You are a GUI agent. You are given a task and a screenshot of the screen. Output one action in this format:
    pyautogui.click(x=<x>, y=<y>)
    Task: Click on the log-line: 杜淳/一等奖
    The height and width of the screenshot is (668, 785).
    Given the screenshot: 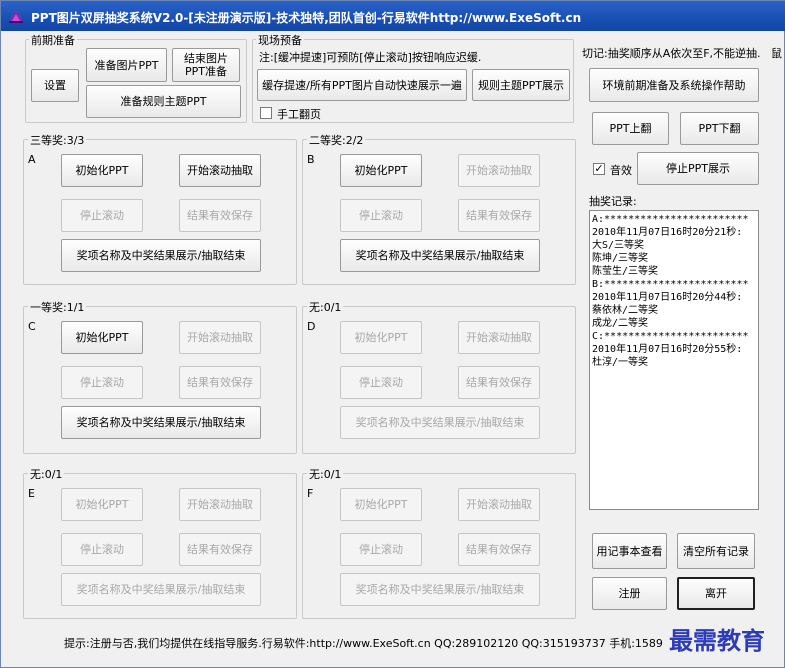 What is the action you would take?
    pyautogui.click(x=620, y=362)
    